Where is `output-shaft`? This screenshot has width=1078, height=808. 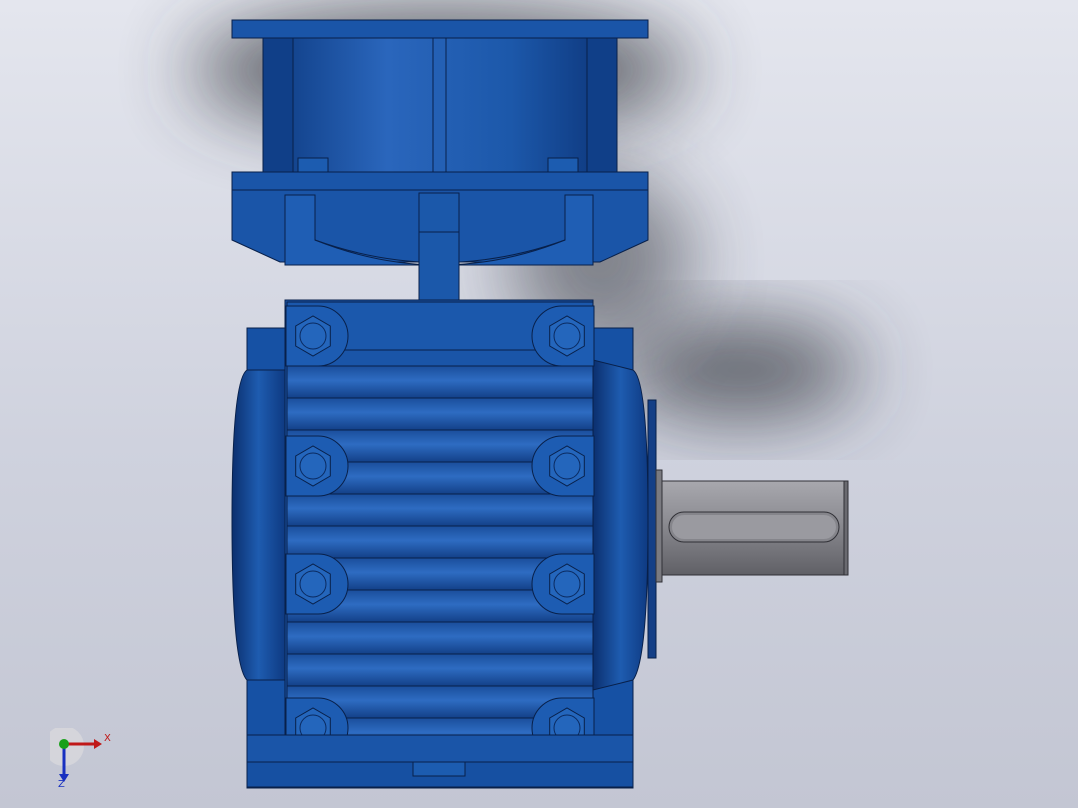 output-shaft is located at coordinates (752, 526).